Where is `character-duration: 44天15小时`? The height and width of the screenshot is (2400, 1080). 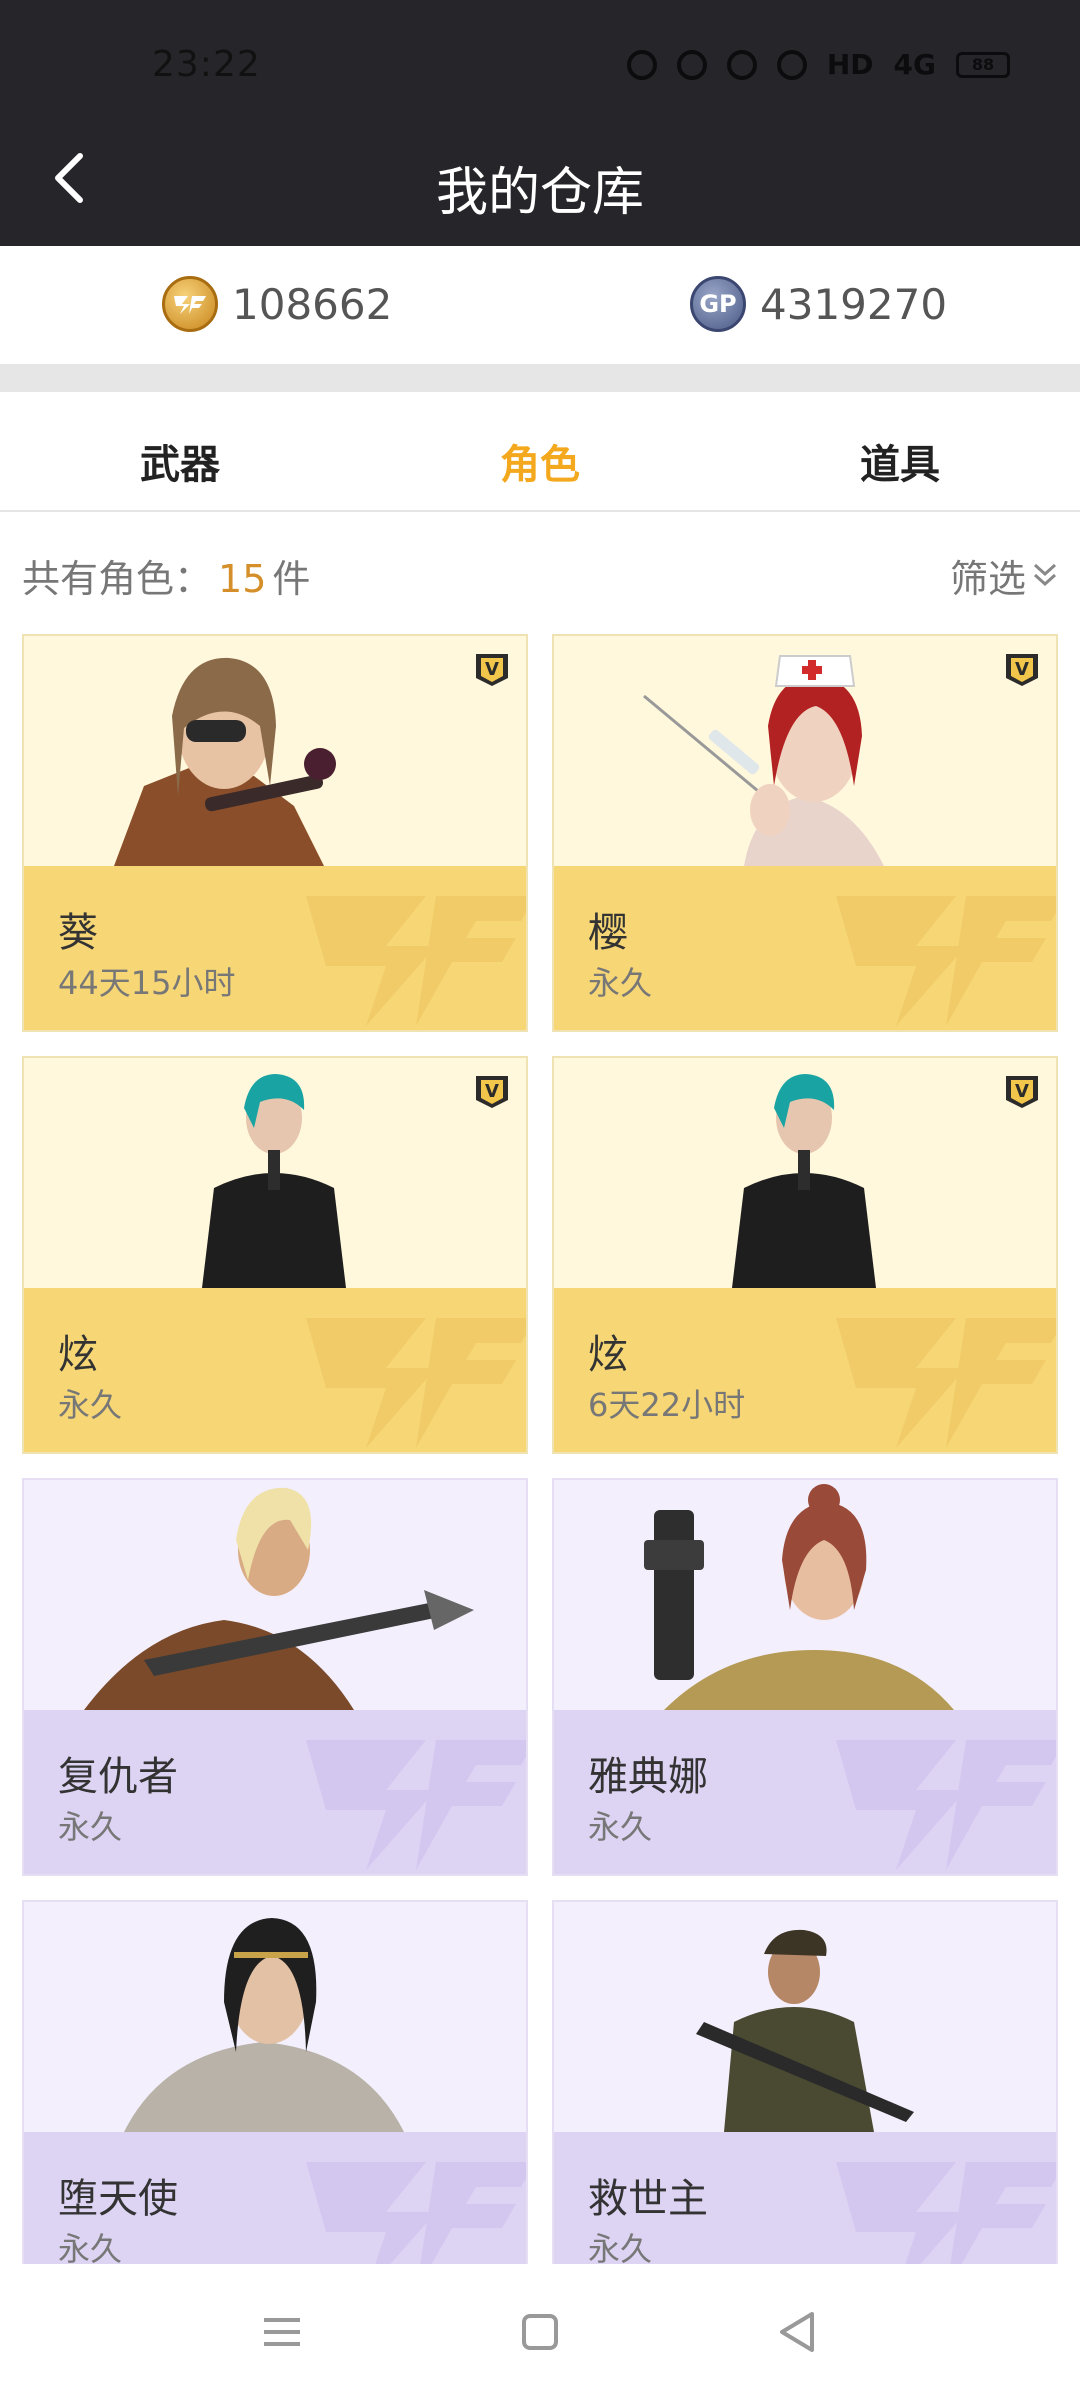
character-duration: 44天15小时 is located at coordinates (147, 983).